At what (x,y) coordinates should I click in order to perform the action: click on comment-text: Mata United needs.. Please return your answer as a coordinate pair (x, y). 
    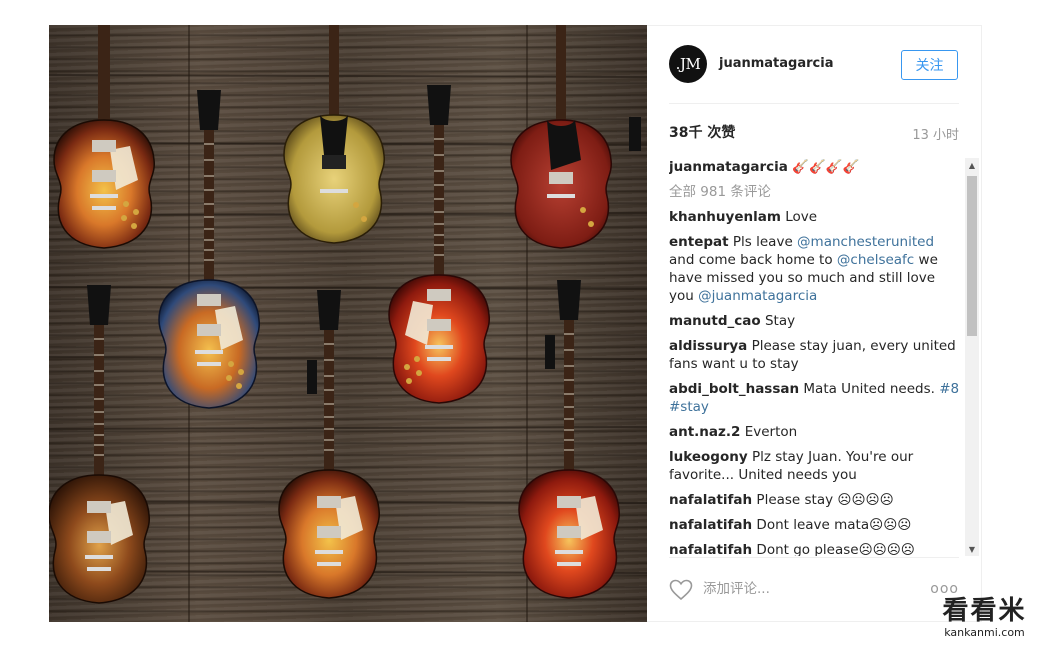
    Looking at the image, I should click on (869, 389).